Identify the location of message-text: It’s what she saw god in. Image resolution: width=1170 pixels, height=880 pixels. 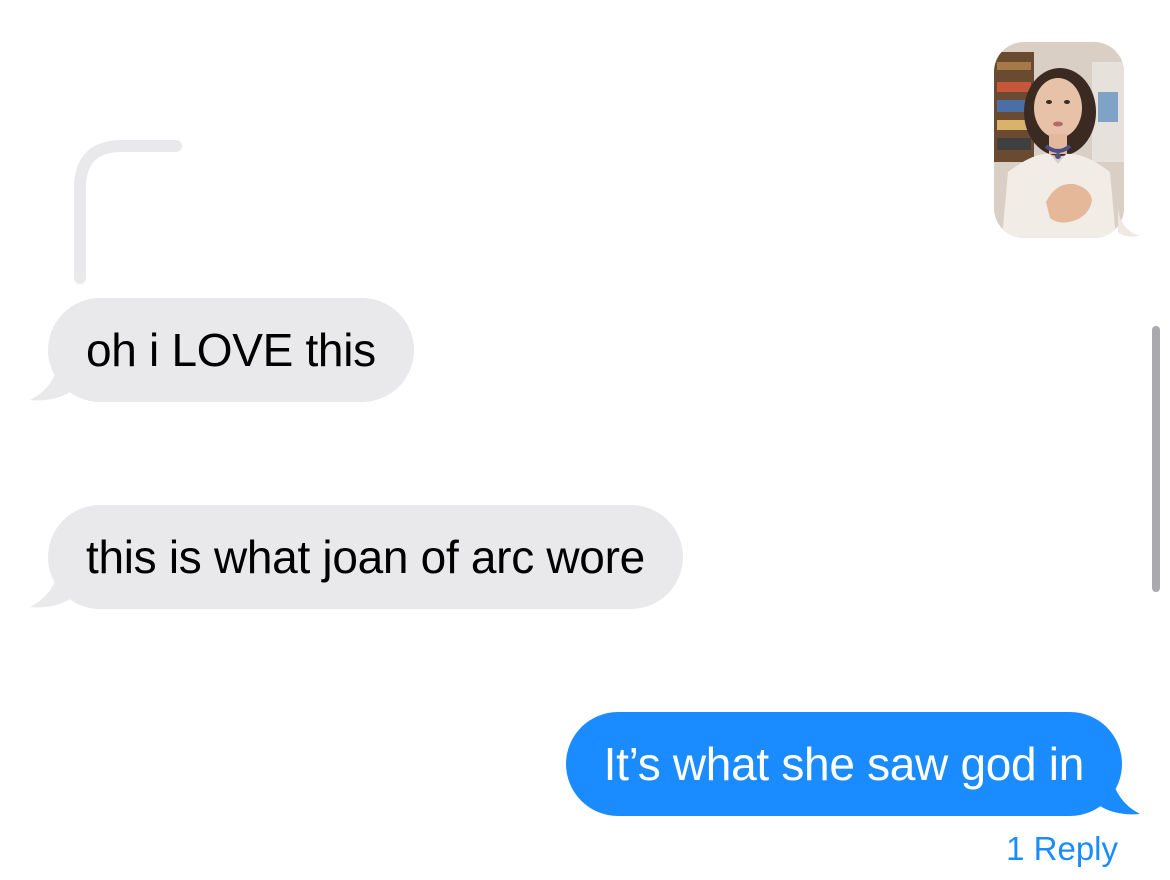
(844, 764).